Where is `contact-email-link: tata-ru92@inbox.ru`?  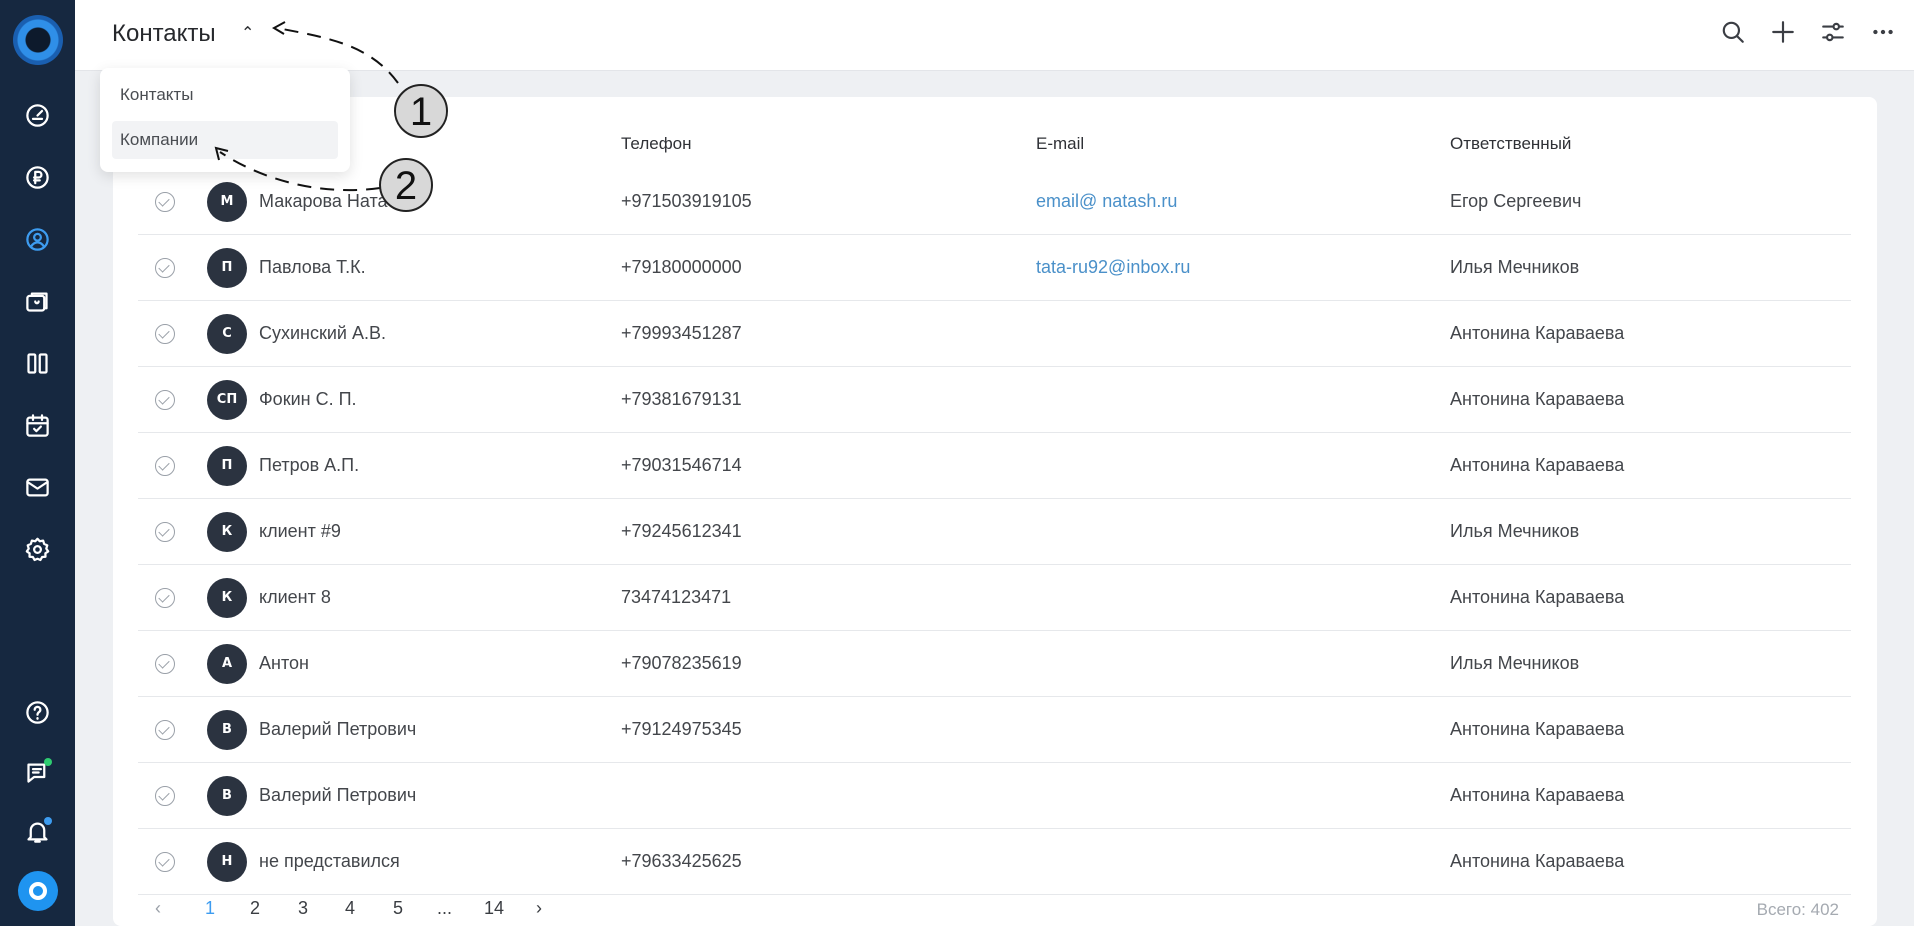
contact-email-link: tata-ru92@inbox.ru is located at coordinates (1113, 267).